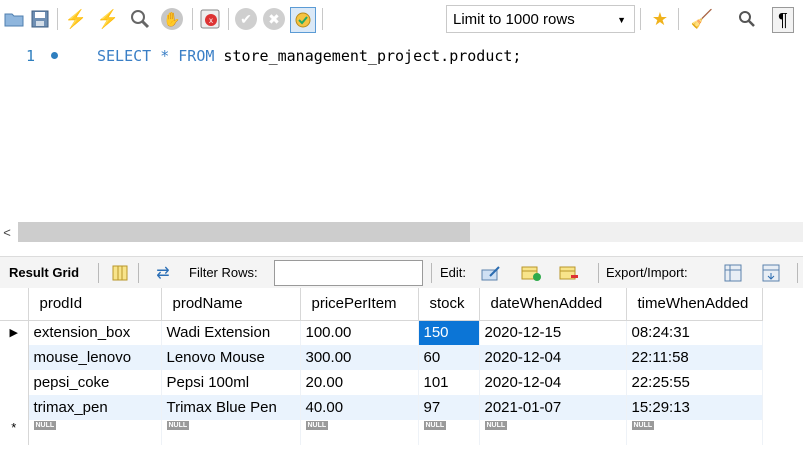  What do you see at coordinates (449, 304) in the screenshot?
I see `column-header: stock` at bounding box center [449, 304].